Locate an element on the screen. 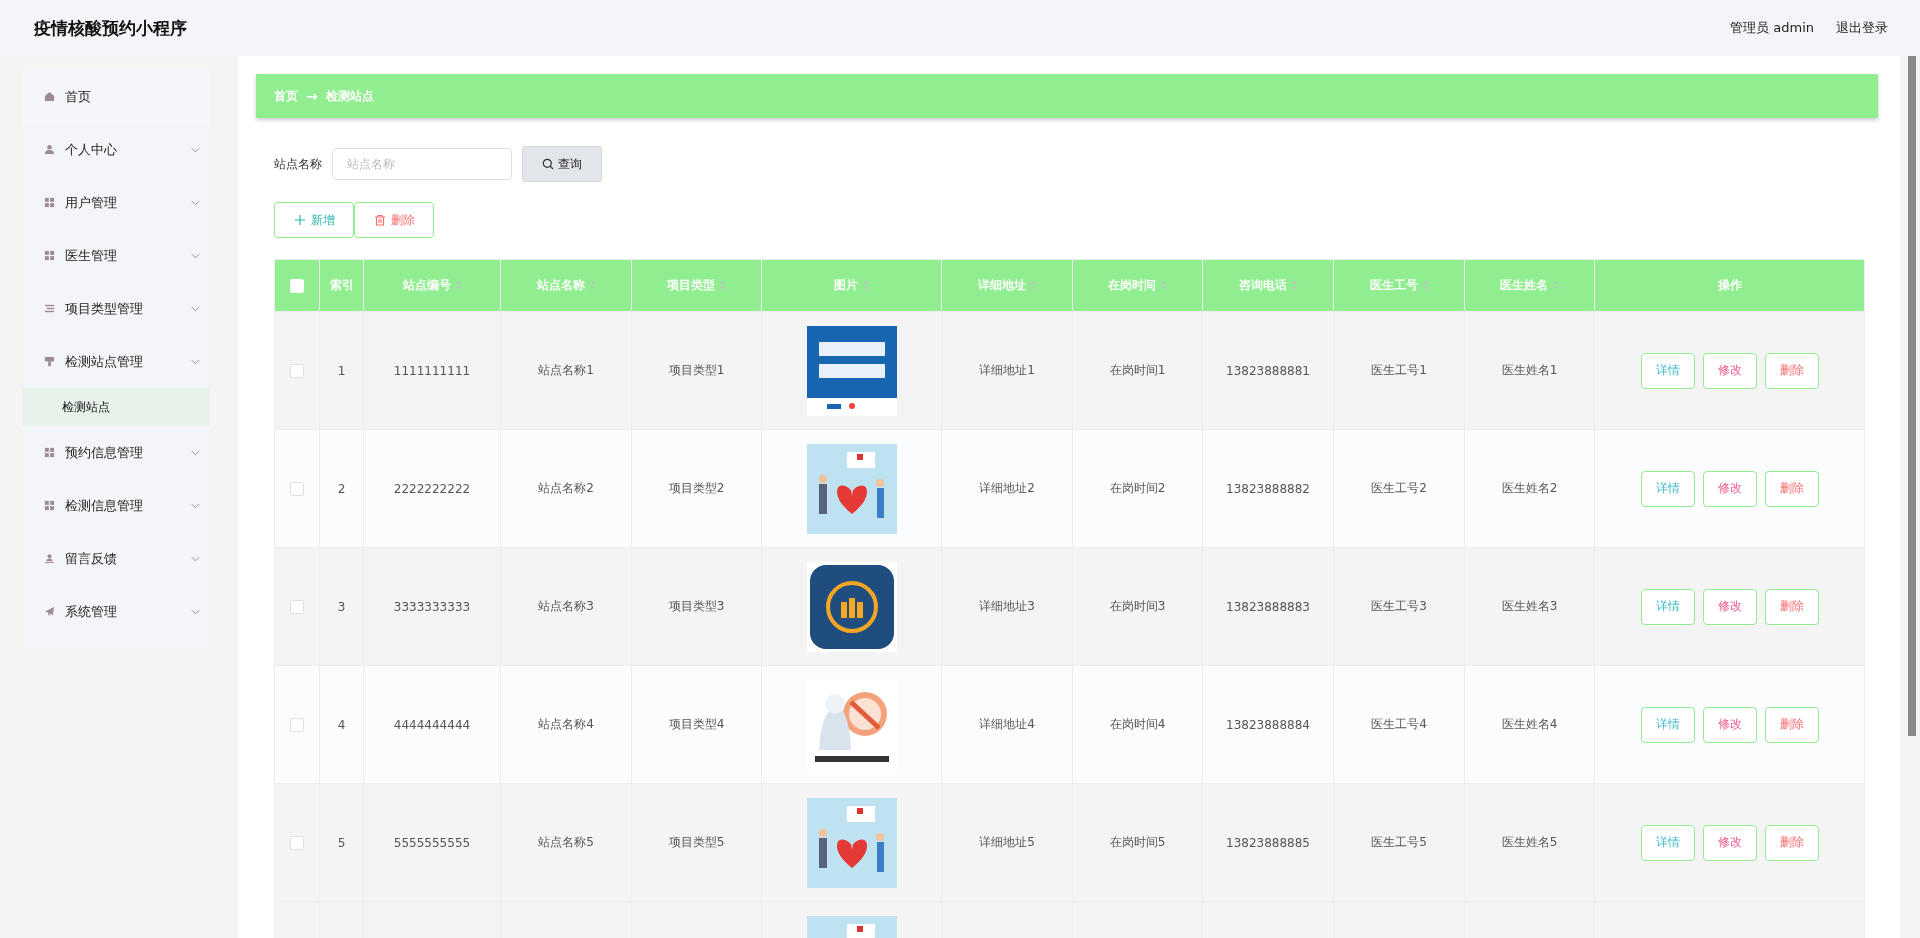  plane-icon is located at coordinates (49, 611).